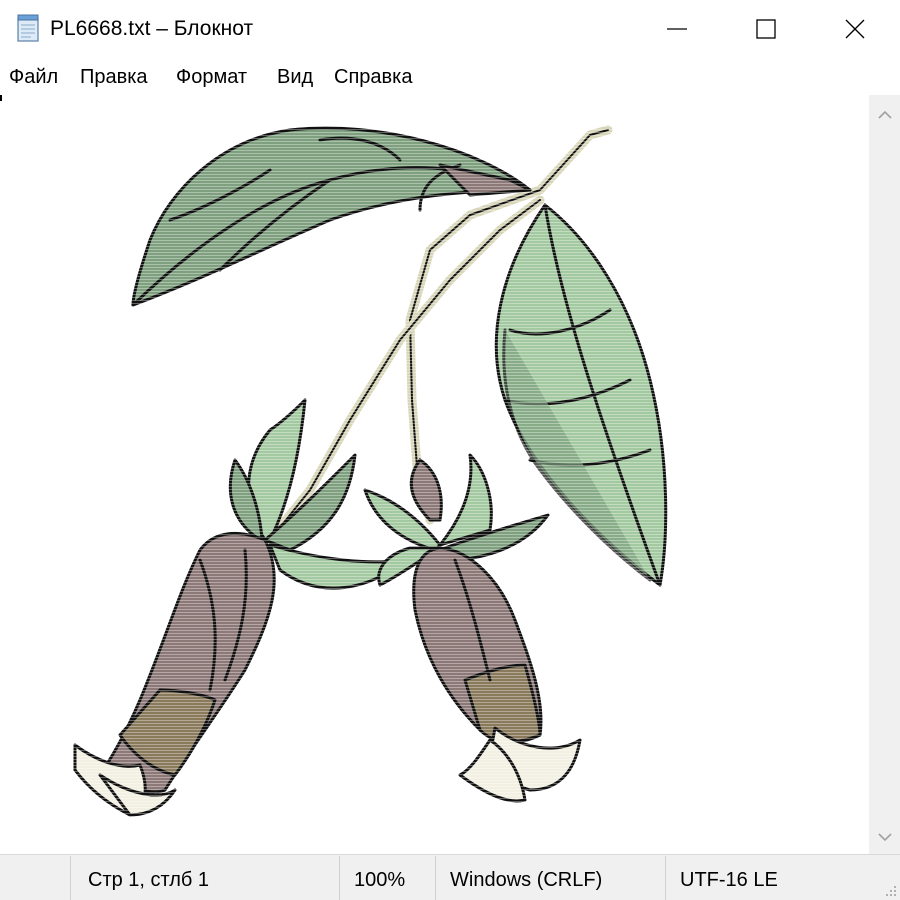 Image resolution: width=900 pixels, height=900 pixels. I want to click on status-cursor-position: Стр 1, стлб 1, so click(149, 880).